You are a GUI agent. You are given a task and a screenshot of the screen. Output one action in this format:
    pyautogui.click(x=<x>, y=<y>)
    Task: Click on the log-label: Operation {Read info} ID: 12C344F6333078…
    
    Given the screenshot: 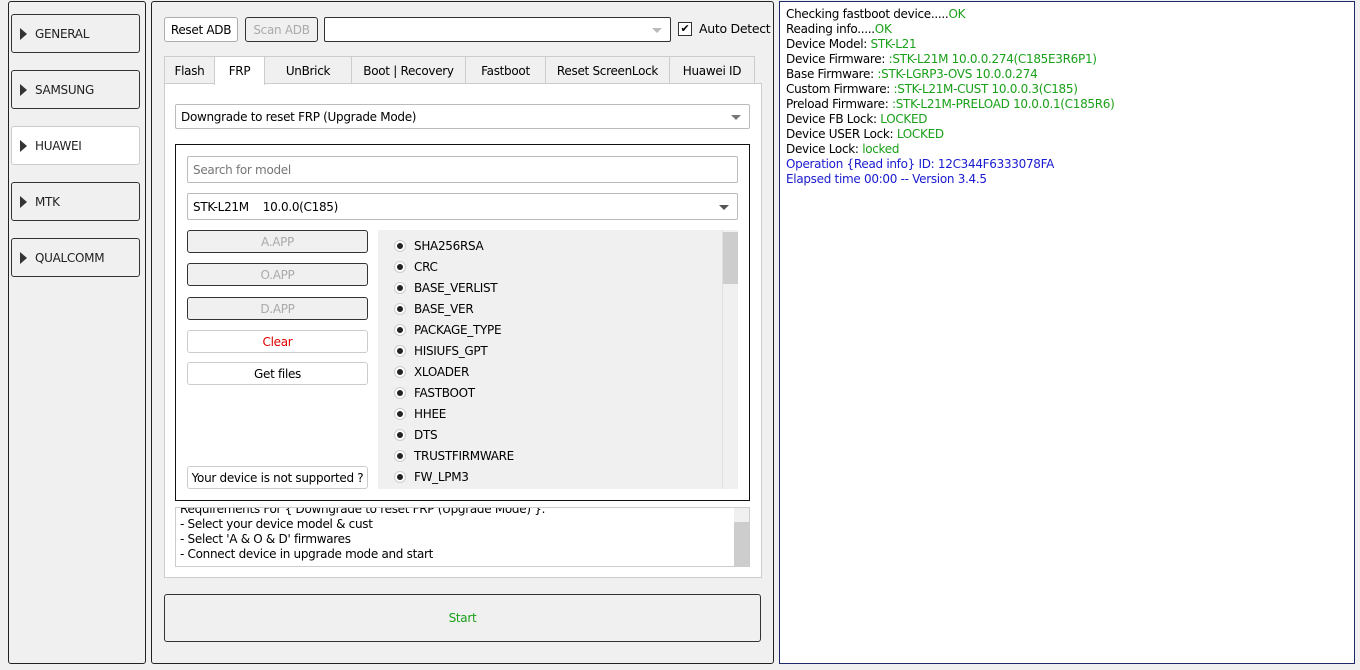 What is the action you would take?
    pyautogui.click(x=920, y=164)
    